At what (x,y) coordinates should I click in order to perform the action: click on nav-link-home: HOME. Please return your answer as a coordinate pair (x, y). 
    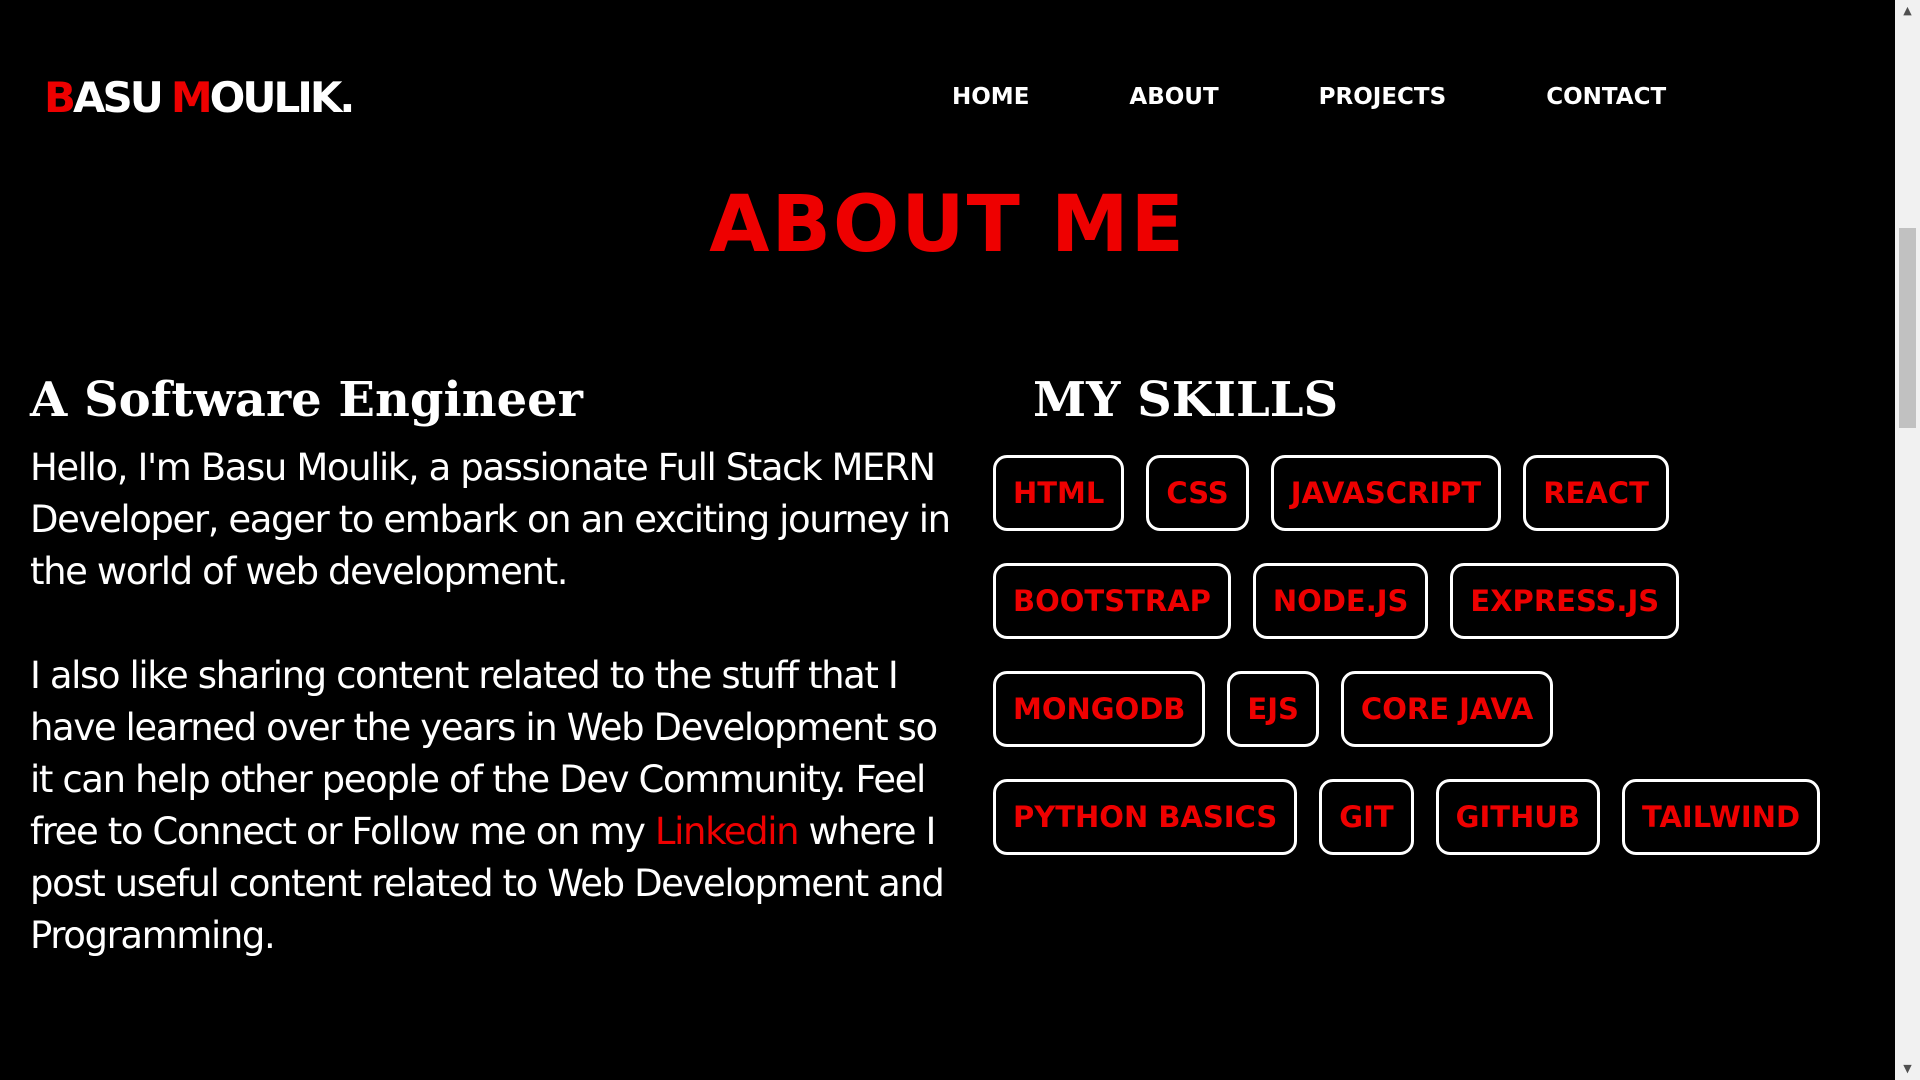
    Looking at the image, I should click on (990, 97).